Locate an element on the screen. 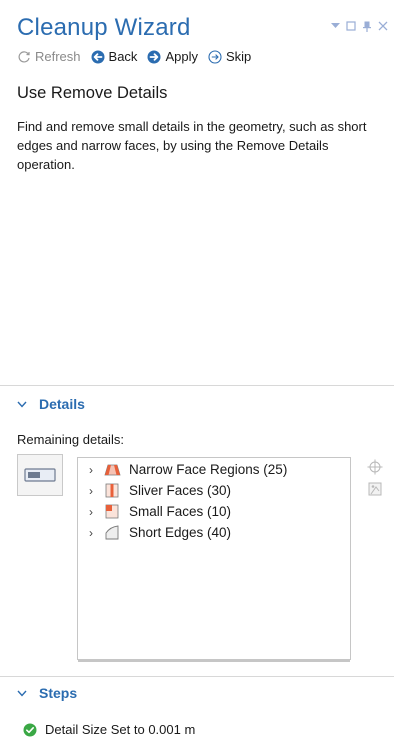 The image size is (394, 755). back-button: Back is located at coordinates (114, 56).